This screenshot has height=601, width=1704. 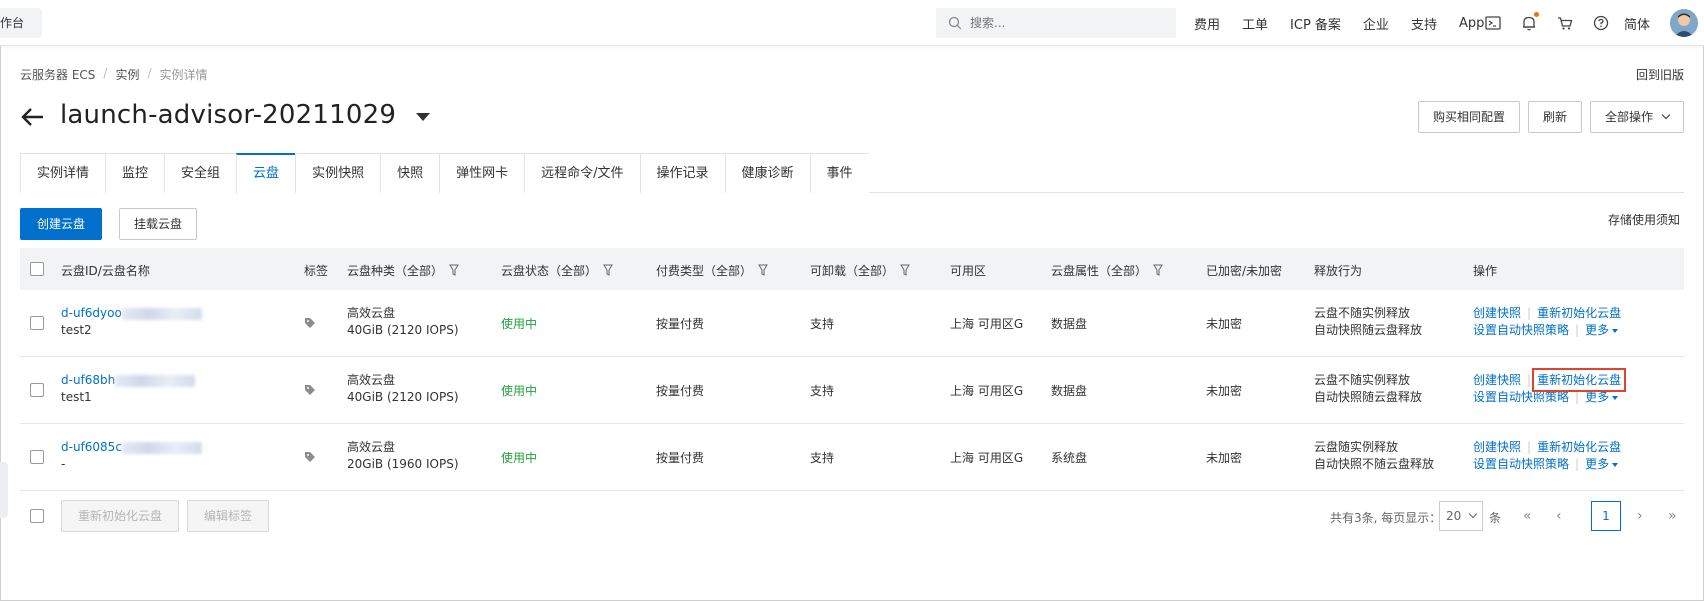 I want to click on disk-spec: 20GiB (1960 IOPS), so click(x=403, y=464).